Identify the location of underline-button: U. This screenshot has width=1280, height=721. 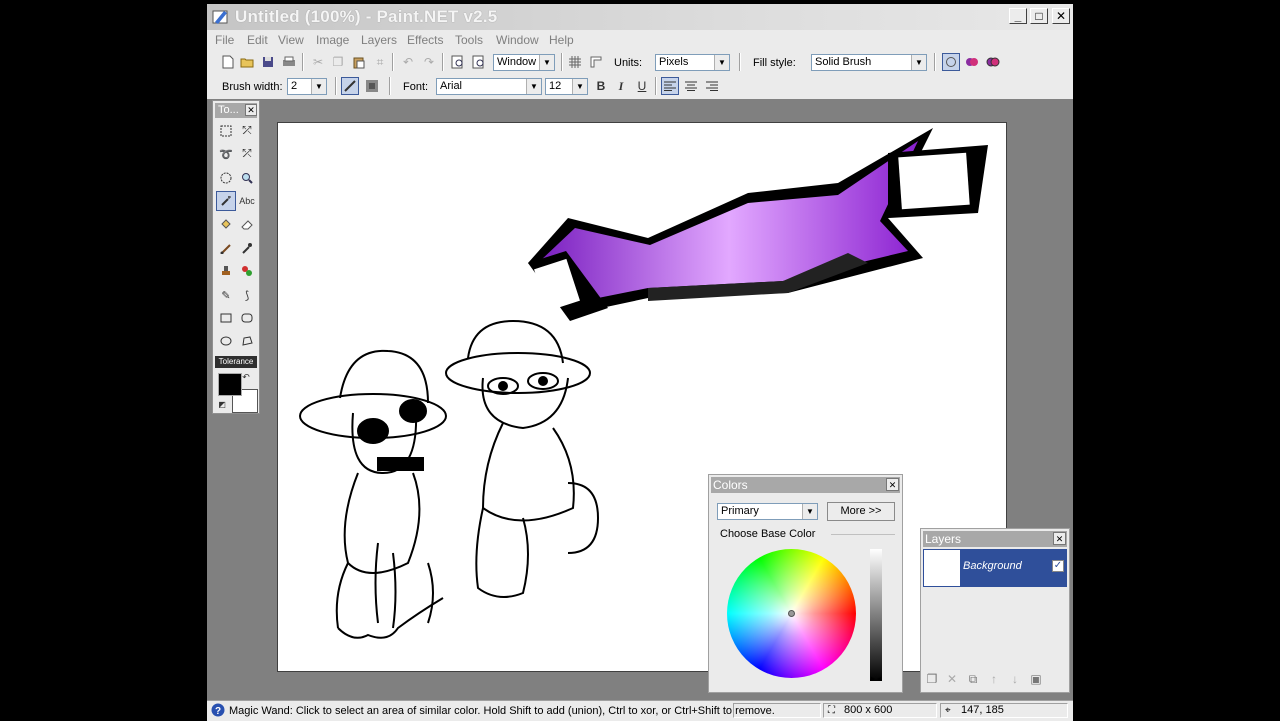
(642, 86).